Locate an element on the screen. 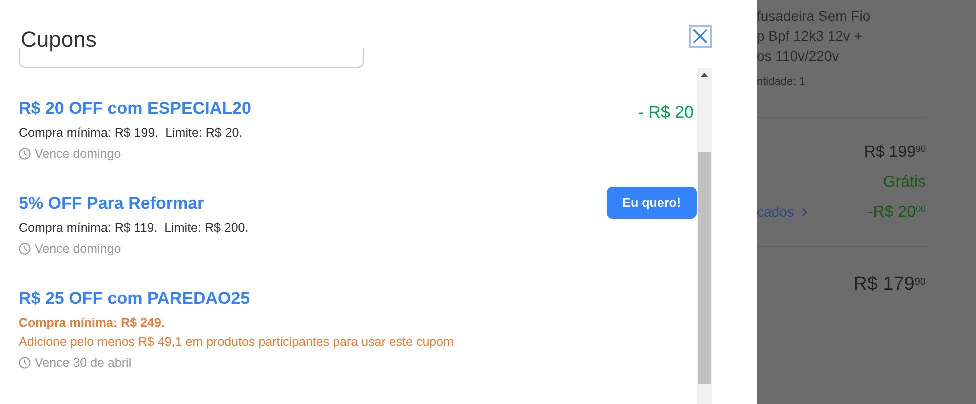 The width and height of the screenshot is (976, 404). summary-value: Grátis is located at coordinates (904, 182).